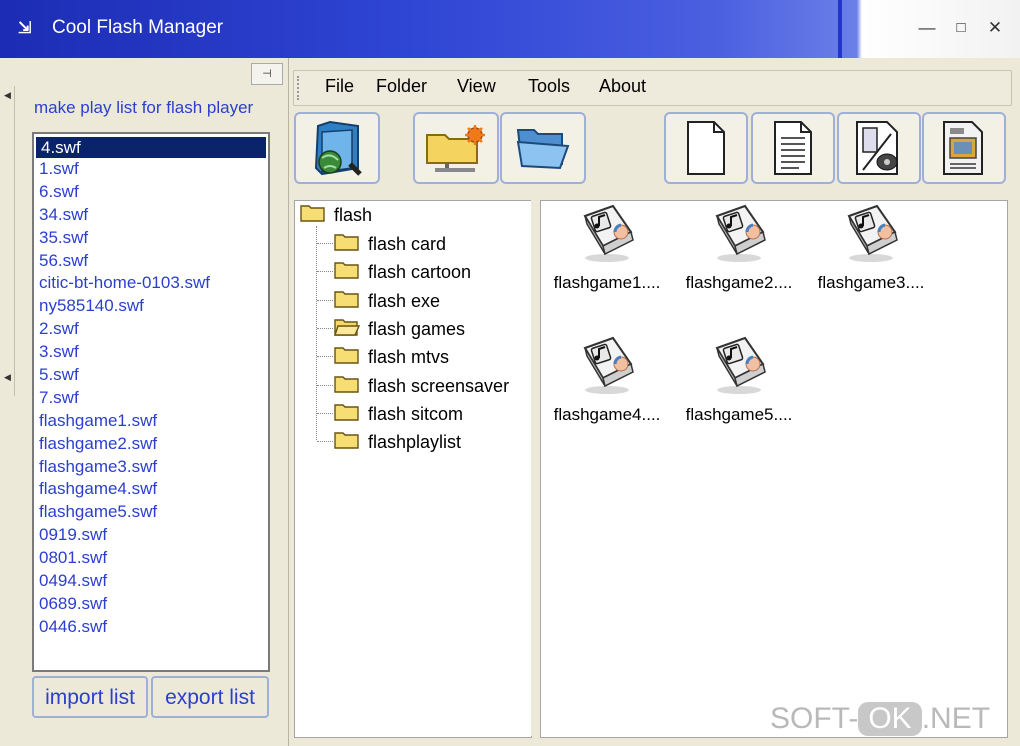 Image resolution: width=1020 pixels, height=746 pixels. I want to click on collapse-arrow-down-icon: ◀, so click(7, 377).